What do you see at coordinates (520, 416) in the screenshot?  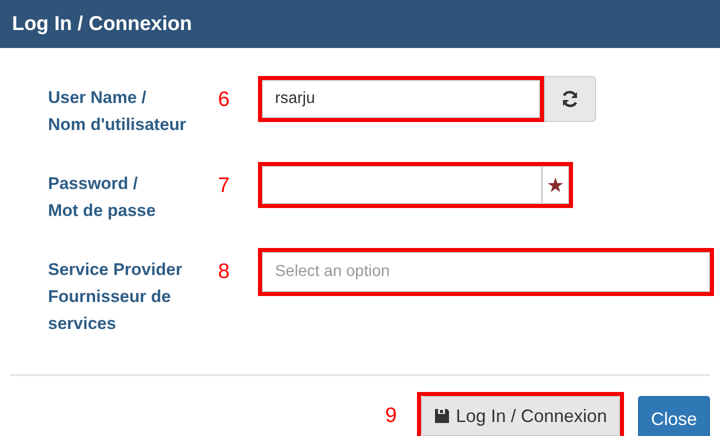 I see `login-button: Log In / Connexion` at bounding box center [520, 416].